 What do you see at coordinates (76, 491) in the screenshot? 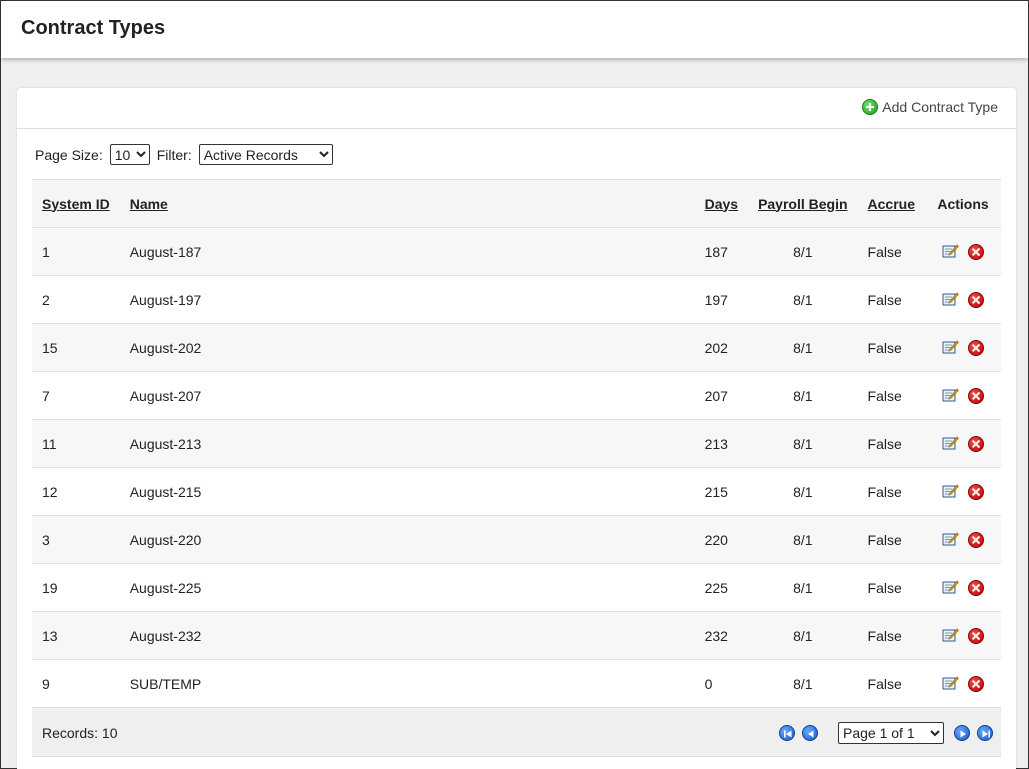
I see `cell-system-id: 12` at bounding box center [76, 491].